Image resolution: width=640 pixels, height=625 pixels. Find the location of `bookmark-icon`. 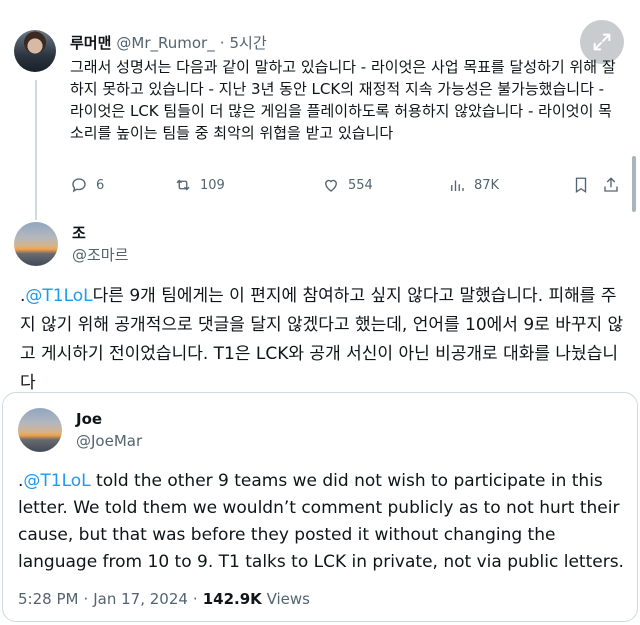

bookmark-icon is located at coordinates (581, 185).